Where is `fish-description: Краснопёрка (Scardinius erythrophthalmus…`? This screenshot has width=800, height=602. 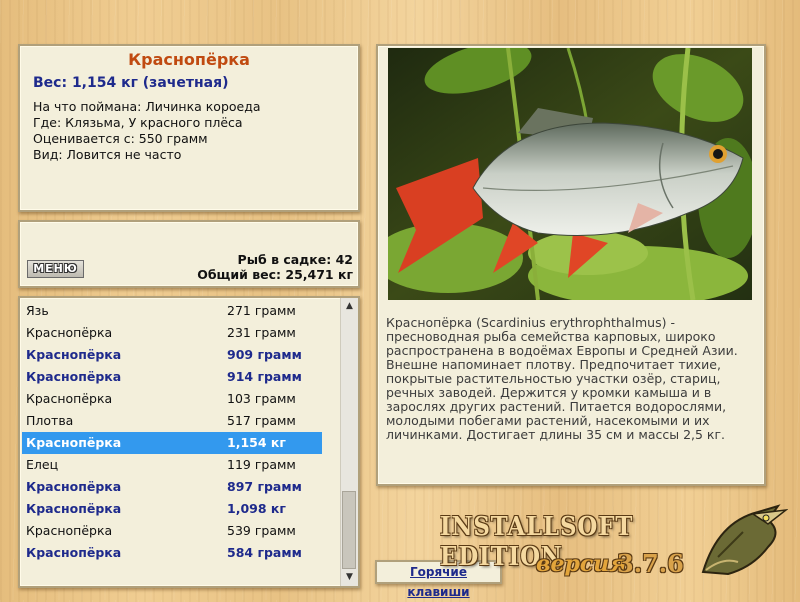 fish-description: Краснопёрка (Scardinius erythrophthalmus… is located at coordinates (562, 378).